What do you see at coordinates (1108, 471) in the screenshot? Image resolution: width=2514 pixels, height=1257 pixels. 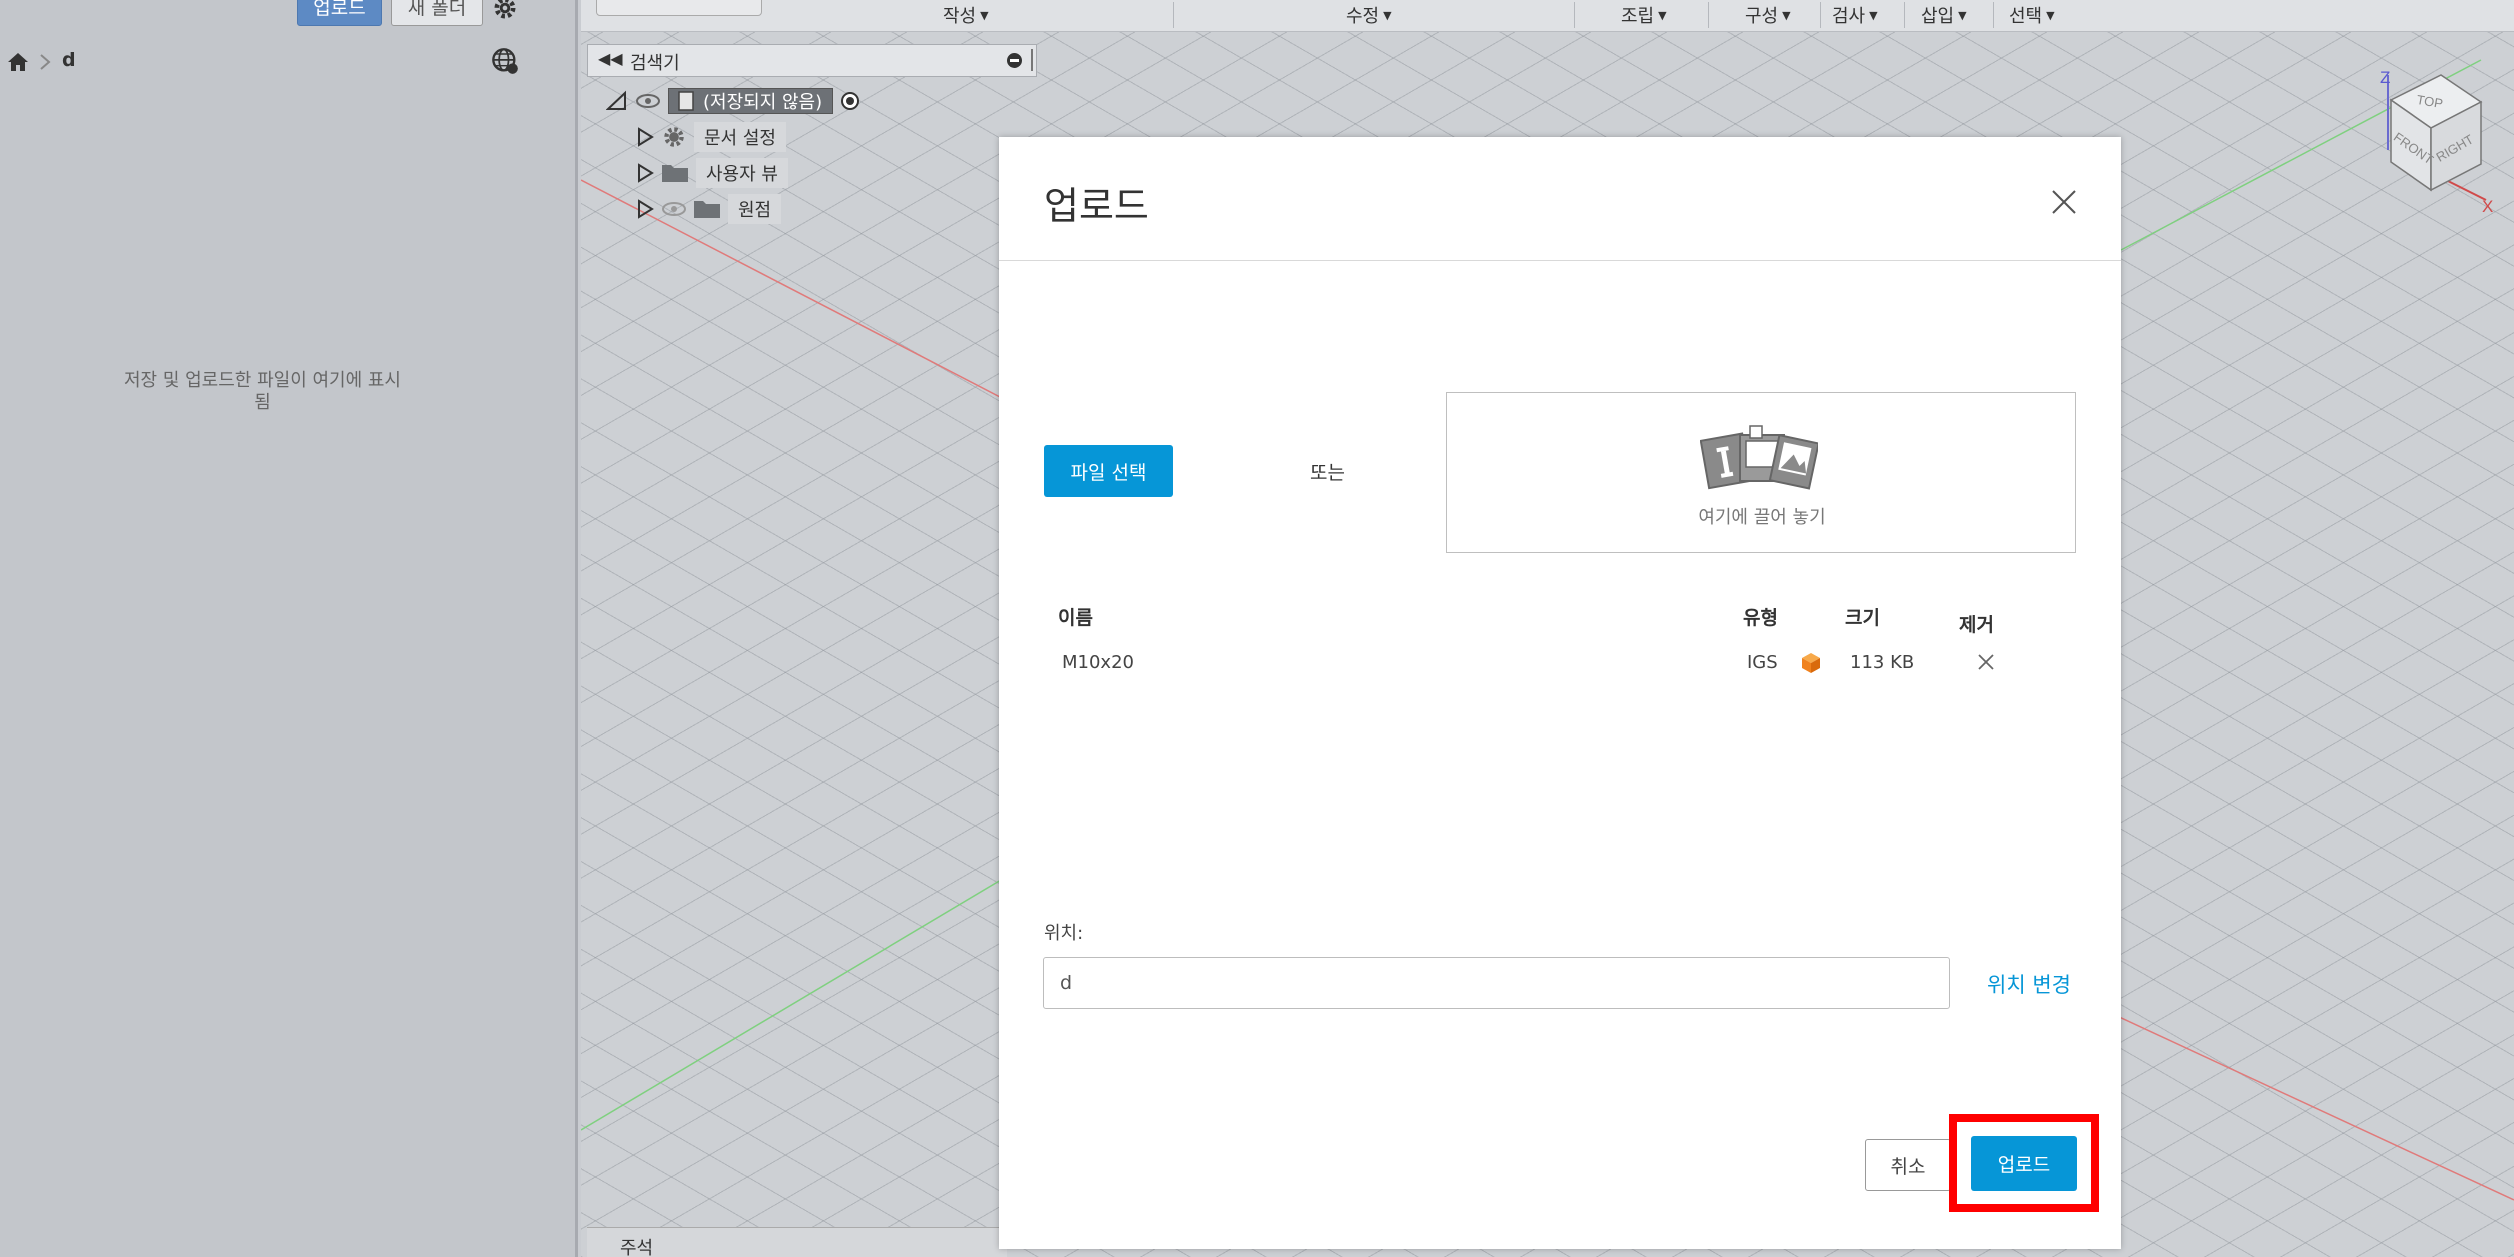 I see `choose-file-button: 파일 선택` at bounding box center [1108, 471].